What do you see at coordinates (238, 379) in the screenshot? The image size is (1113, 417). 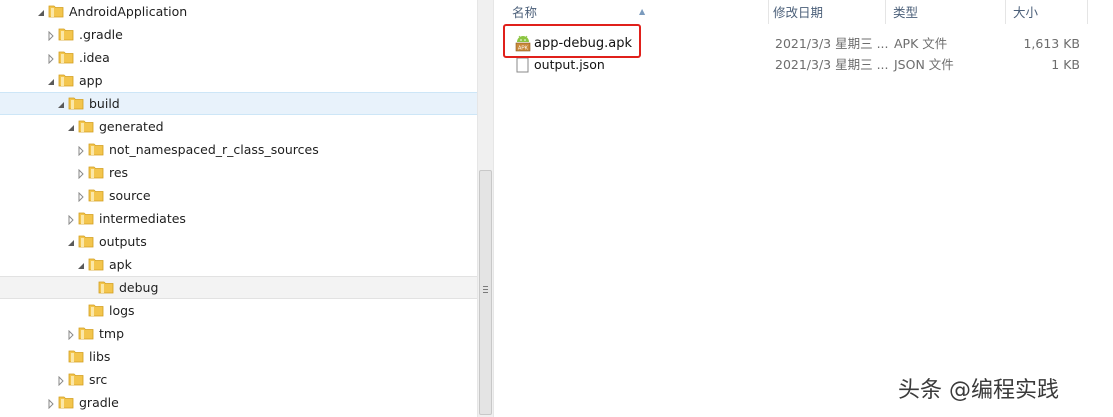 I see `tree-item-src: src` at bounding box center [238, 379].